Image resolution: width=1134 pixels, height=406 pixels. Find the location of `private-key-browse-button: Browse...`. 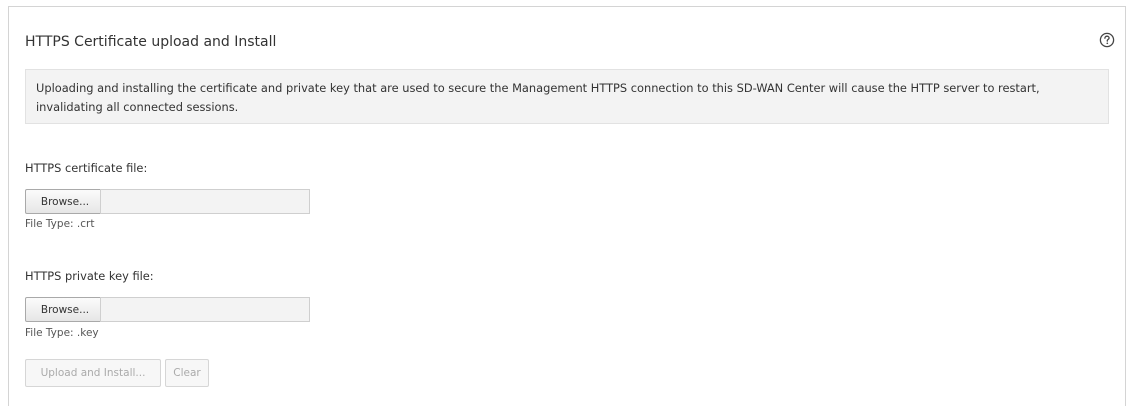

private-key-browse-button: Browse... is located at coordinates (65, 309).